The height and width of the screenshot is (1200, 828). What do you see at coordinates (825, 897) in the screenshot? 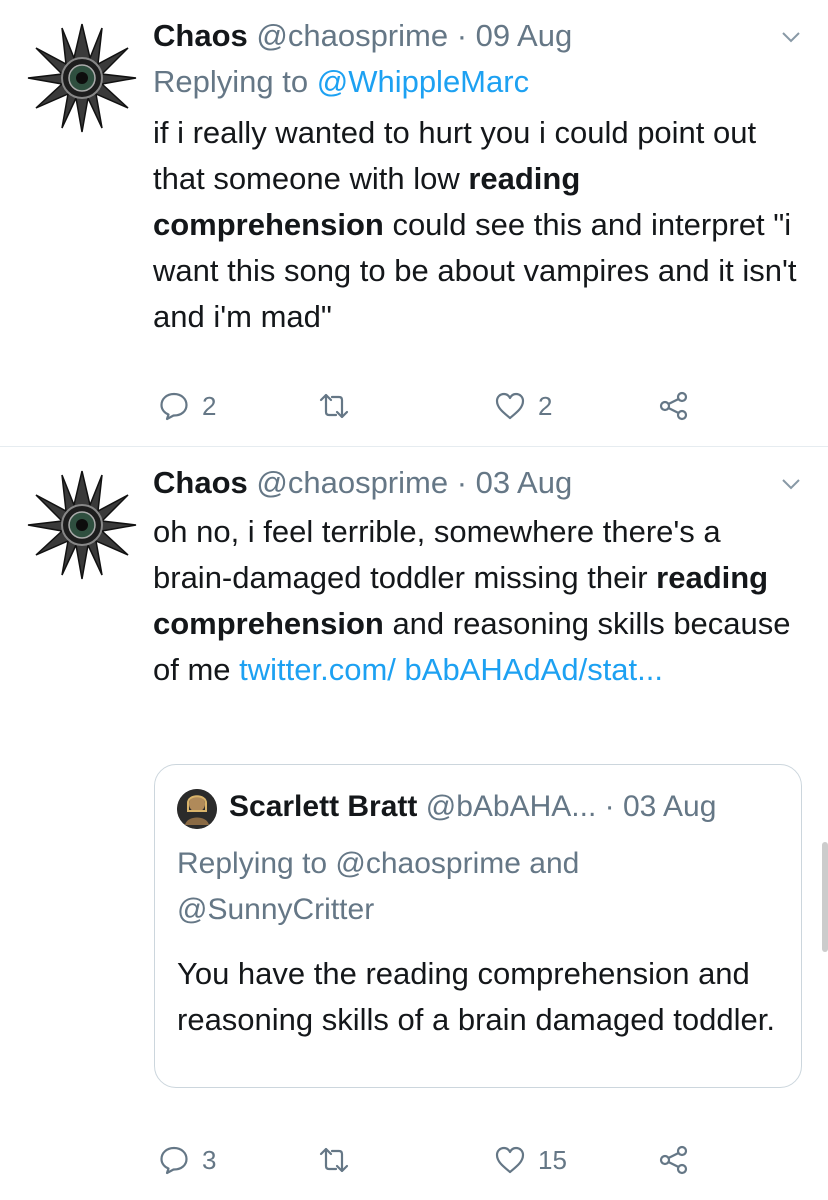
I see `scrollbar-thumb` at bounding box center [825, 897].